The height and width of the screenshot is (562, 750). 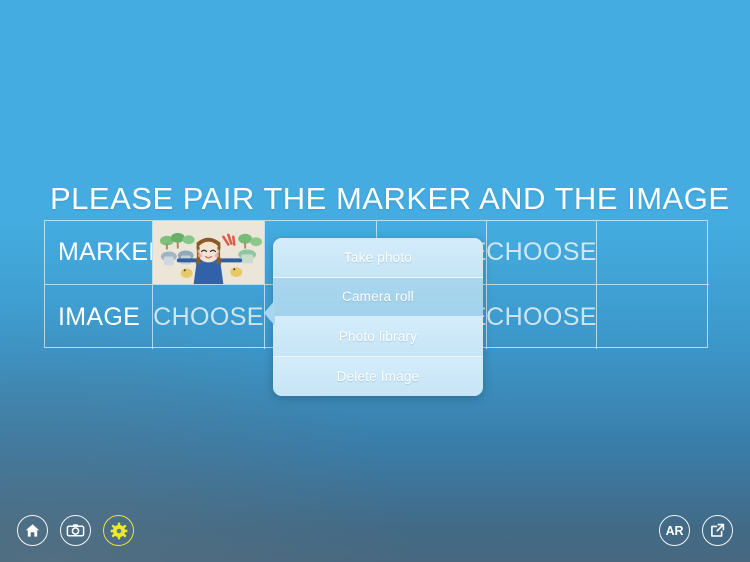 I want to click on home-button, so click(x=32, y=530).